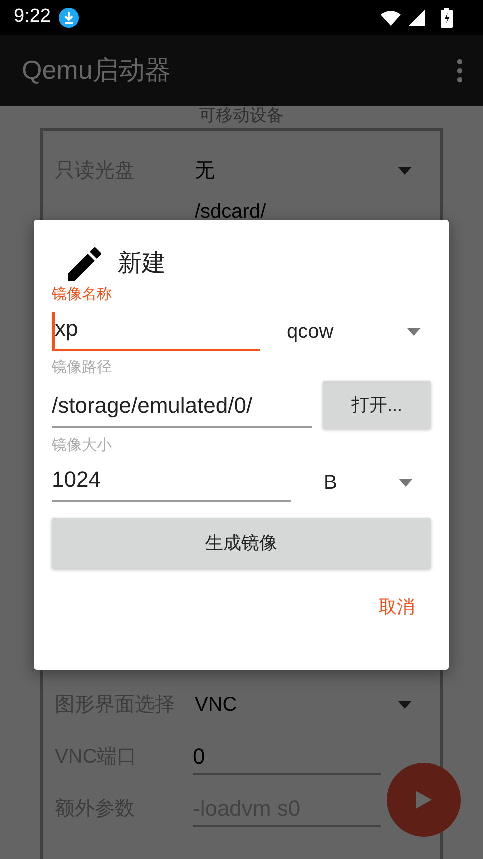  What do you see at coordinates (82, 295) in the screenshot?
I see `field-label: 镜像名称` at bounding box center [82, 295].